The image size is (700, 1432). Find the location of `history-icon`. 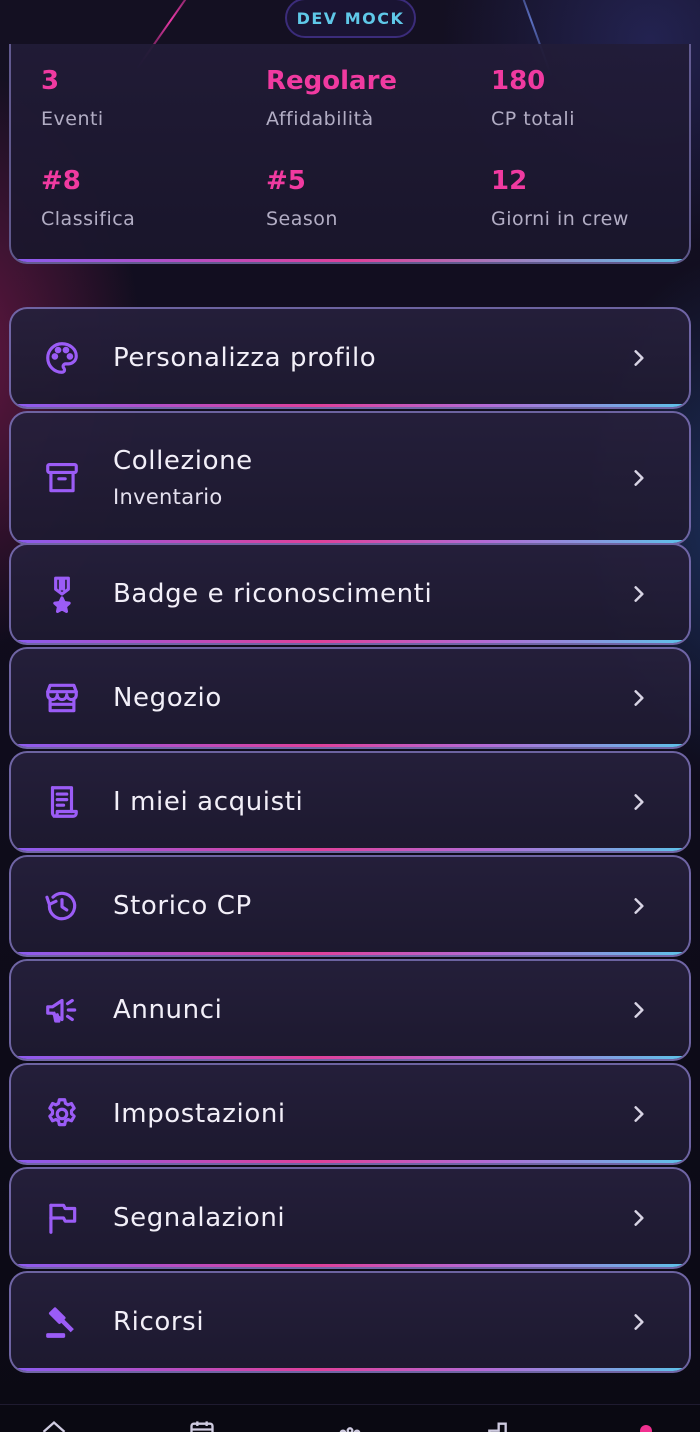

history-icon is located at coordinates (62, 906).